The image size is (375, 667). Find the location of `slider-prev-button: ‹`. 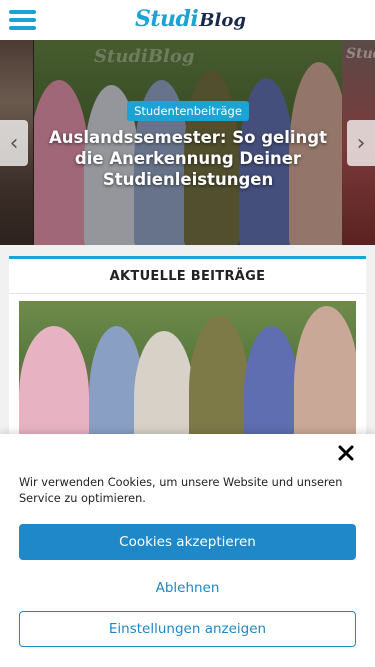

slider-prev-button: ‹ is located at coordinates (14, 143).